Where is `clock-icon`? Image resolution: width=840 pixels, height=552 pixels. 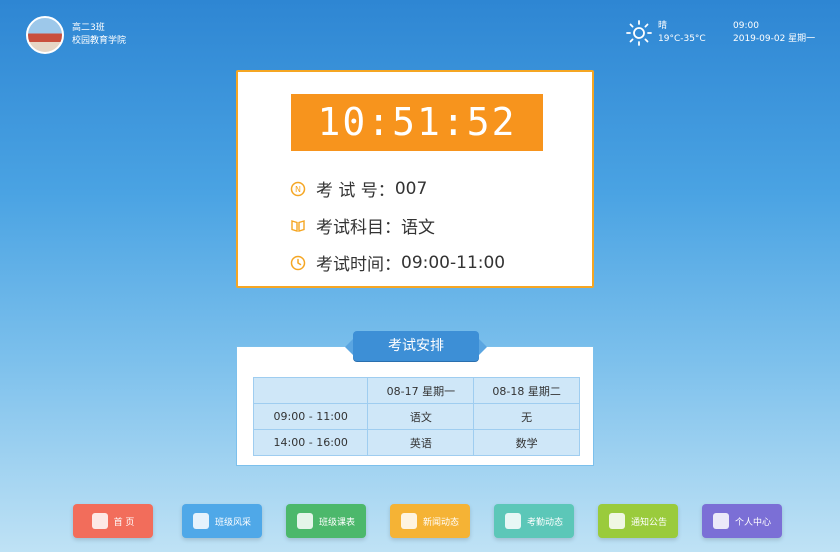
clock-icon is located at coordinates (298, 262).